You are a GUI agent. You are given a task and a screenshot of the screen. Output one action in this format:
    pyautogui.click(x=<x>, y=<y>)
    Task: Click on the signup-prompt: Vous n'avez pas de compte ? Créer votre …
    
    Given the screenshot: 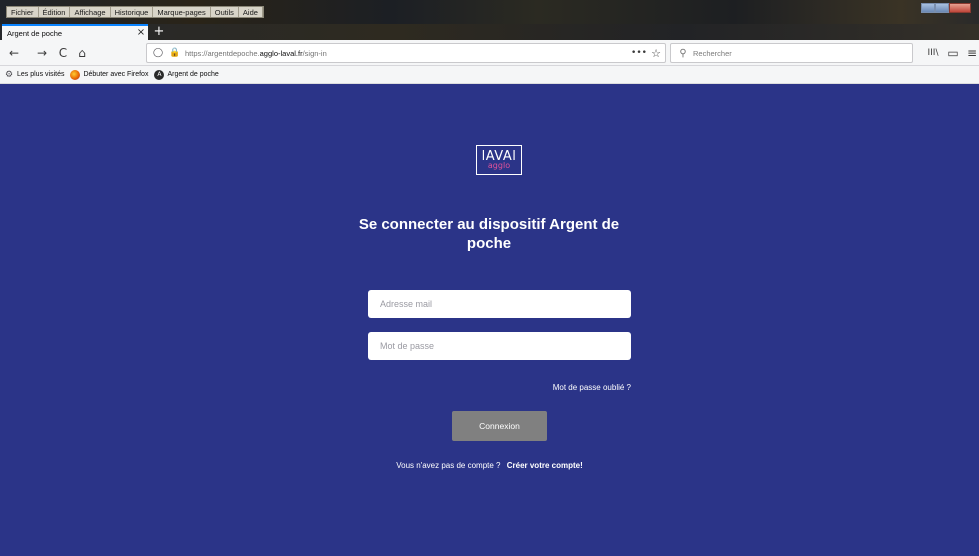 What is the action you would take?
    pyautogui.click(x=489, y=465)
    